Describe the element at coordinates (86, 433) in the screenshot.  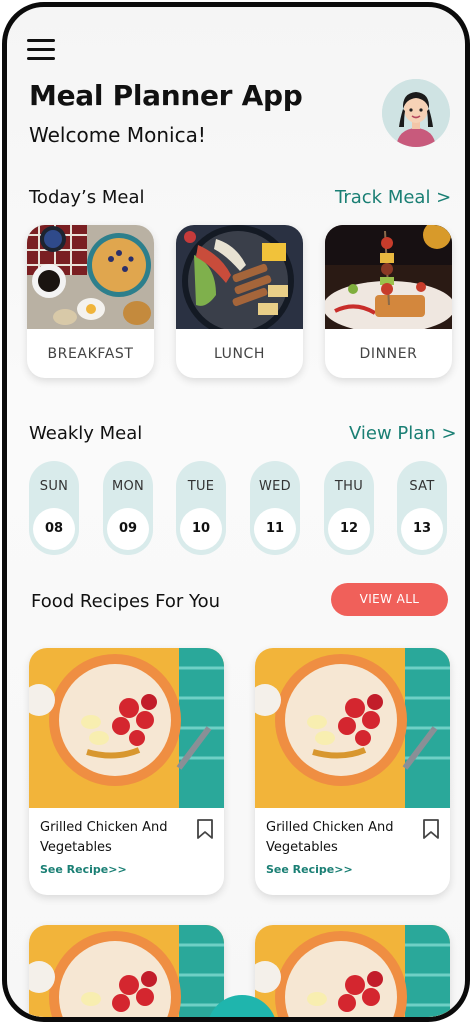
I see `weekly-meal-title: Weakly Meal` at that location.